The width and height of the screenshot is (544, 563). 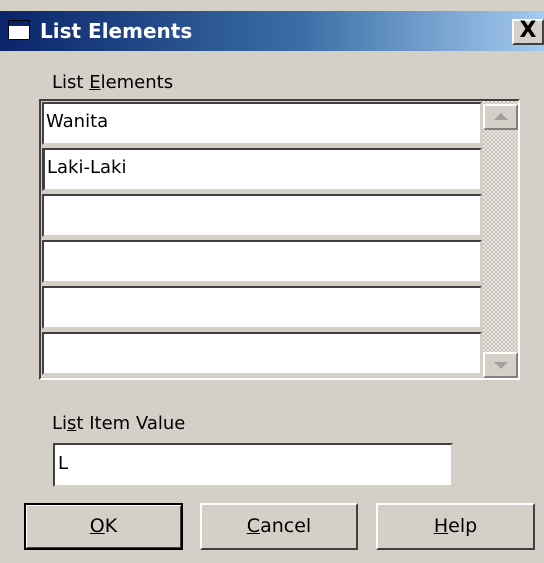 I want to click on title-bar: List Elements X, so click(x=272, y=31).